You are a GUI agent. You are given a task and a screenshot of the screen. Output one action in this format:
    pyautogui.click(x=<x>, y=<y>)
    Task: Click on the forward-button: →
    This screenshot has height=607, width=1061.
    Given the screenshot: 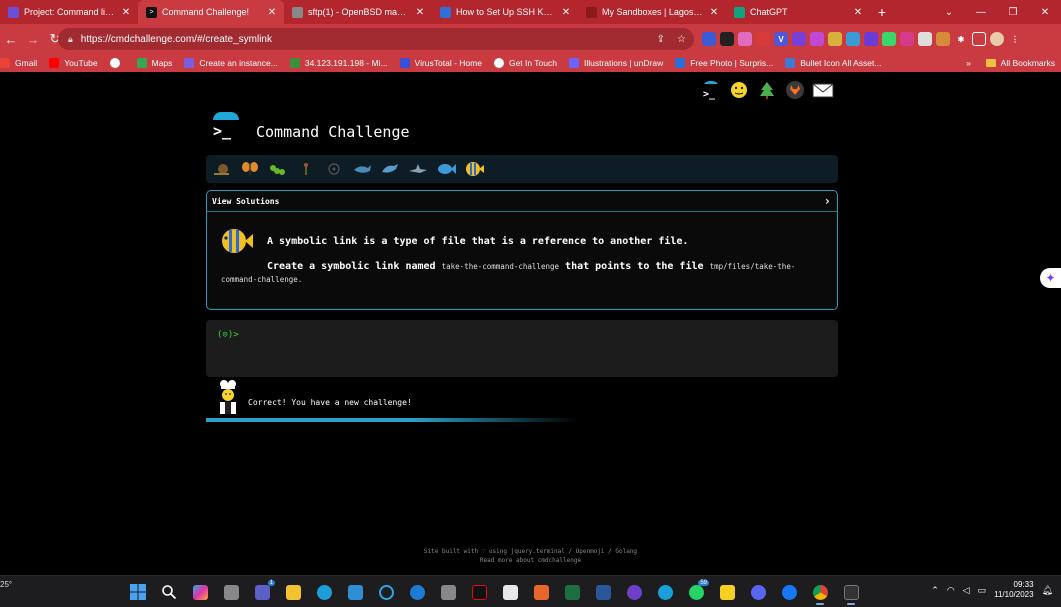 What is the action you would take?
    pyautogui.click(x=33, y=39)
    